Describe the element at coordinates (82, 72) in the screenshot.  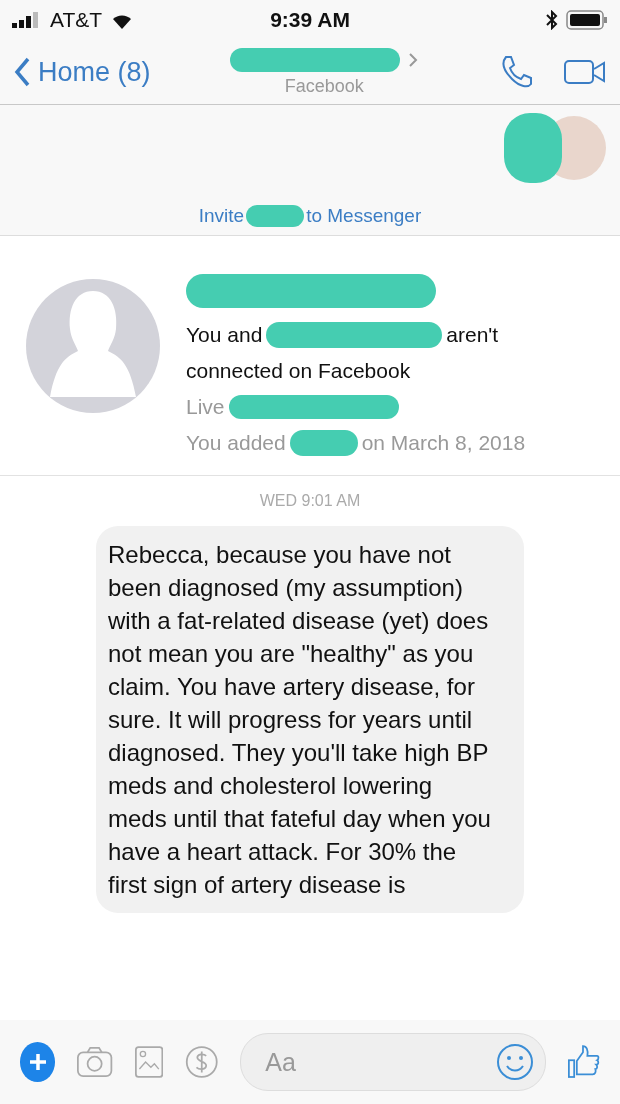
I see `back-link: Home (8)` at that location.